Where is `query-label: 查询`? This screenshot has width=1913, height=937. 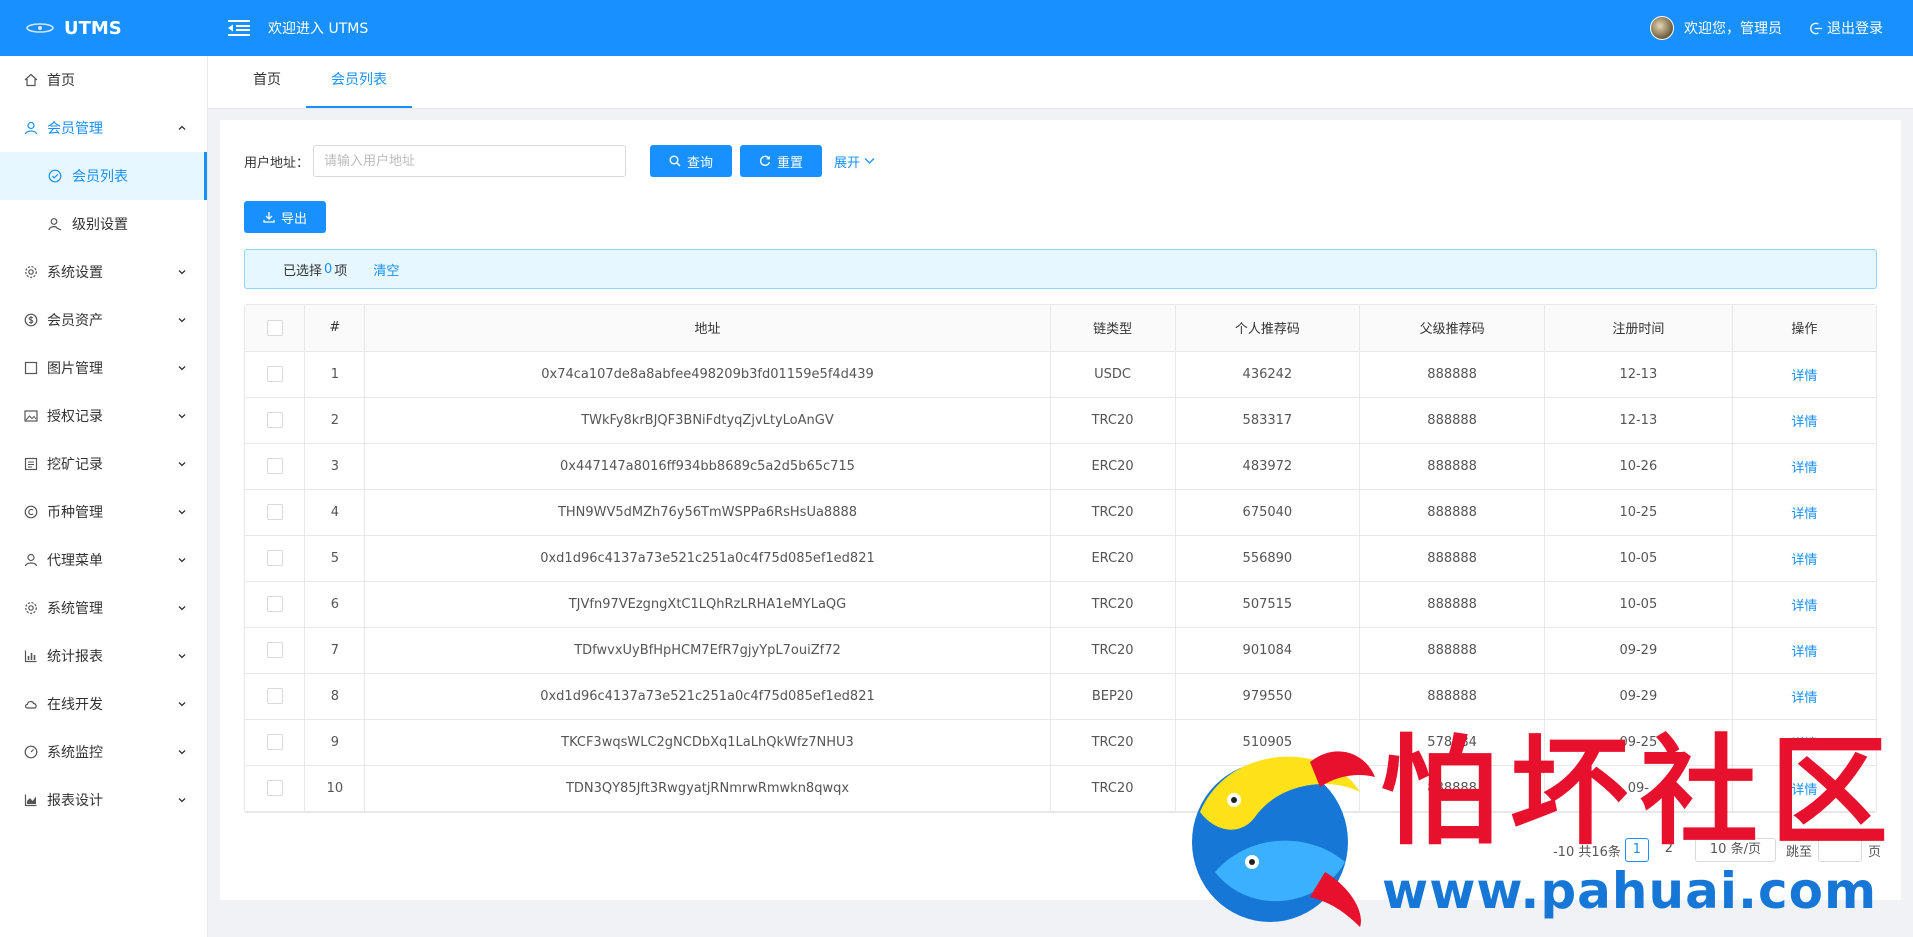
query-label: 查询 is located at coordinates (700, 163).